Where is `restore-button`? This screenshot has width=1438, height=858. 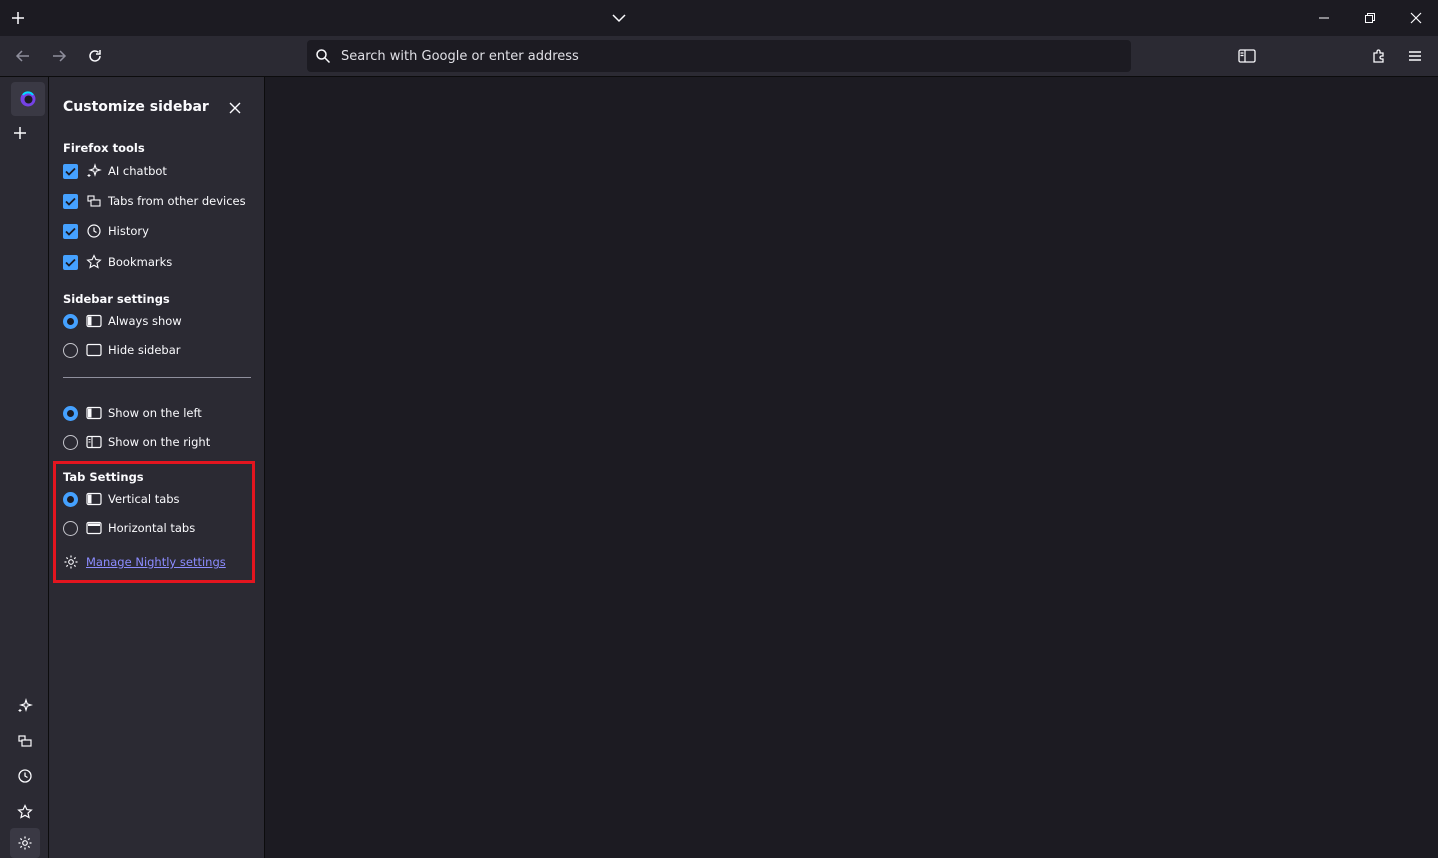 restore-button is located at coordinates (1370, 18).